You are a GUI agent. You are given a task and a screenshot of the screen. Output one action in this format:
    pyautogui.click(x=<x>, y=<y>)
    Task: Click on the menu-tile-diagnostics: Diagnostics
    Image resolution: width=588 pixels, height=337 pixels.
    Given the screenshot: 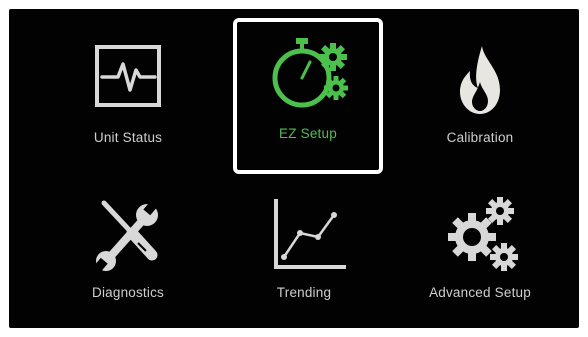 What is the action you would take?
    pyautogui.click(x=128, y=251)
    